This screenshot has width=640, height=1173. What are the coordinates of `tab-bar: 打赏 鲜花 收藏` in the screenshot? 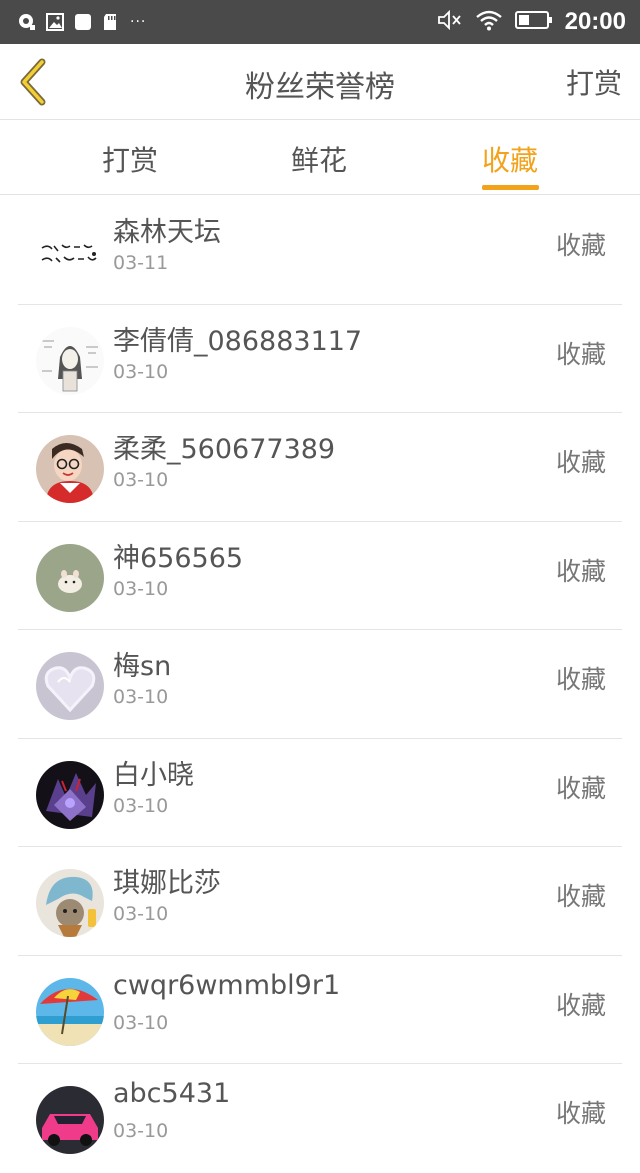 It's located at (320, 158).